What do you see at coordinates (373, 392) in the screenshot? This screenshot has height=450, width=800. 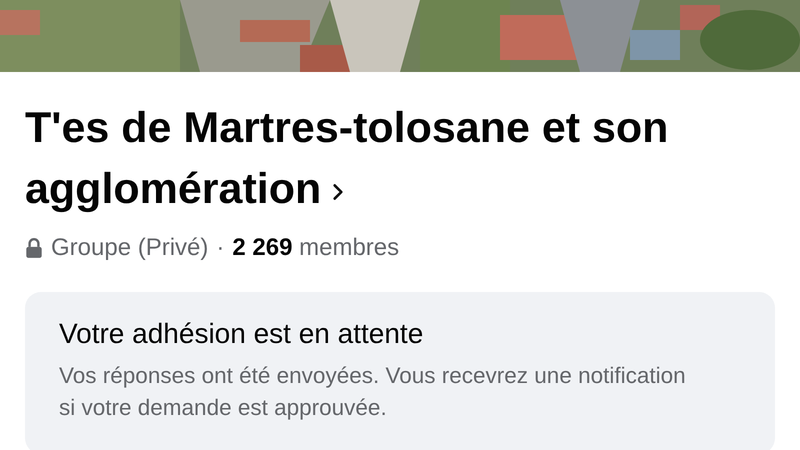 I see `notice-message: Vos réponses ont été envoyées. Vous recevrez une notification si votre demande est approuvée.` at bounding box center [373, 392].